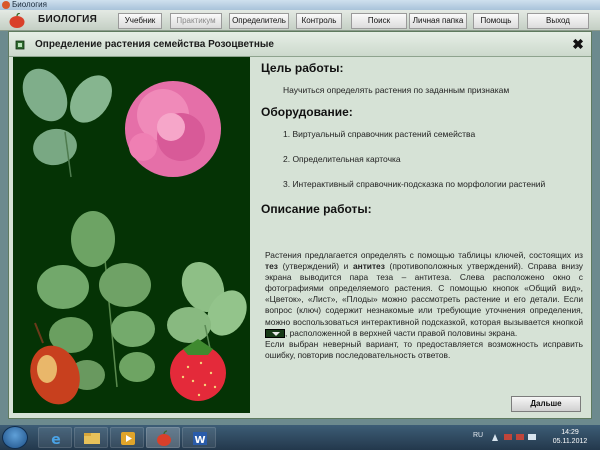 The height and width of the screenshot is (450, 600). I want to click on taskbar-explorer-icon, so click(91, 437).